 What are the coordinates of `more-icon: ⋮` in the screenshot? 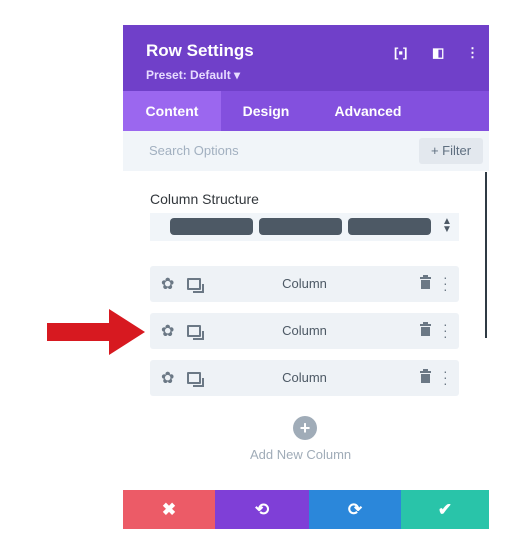 It's located at (472, 53).